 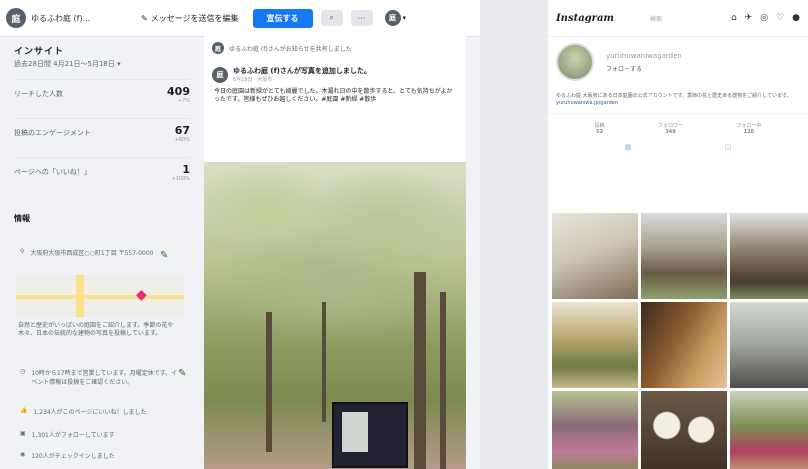 I want to click on stat-value: 52, so click(x=600, y=132).